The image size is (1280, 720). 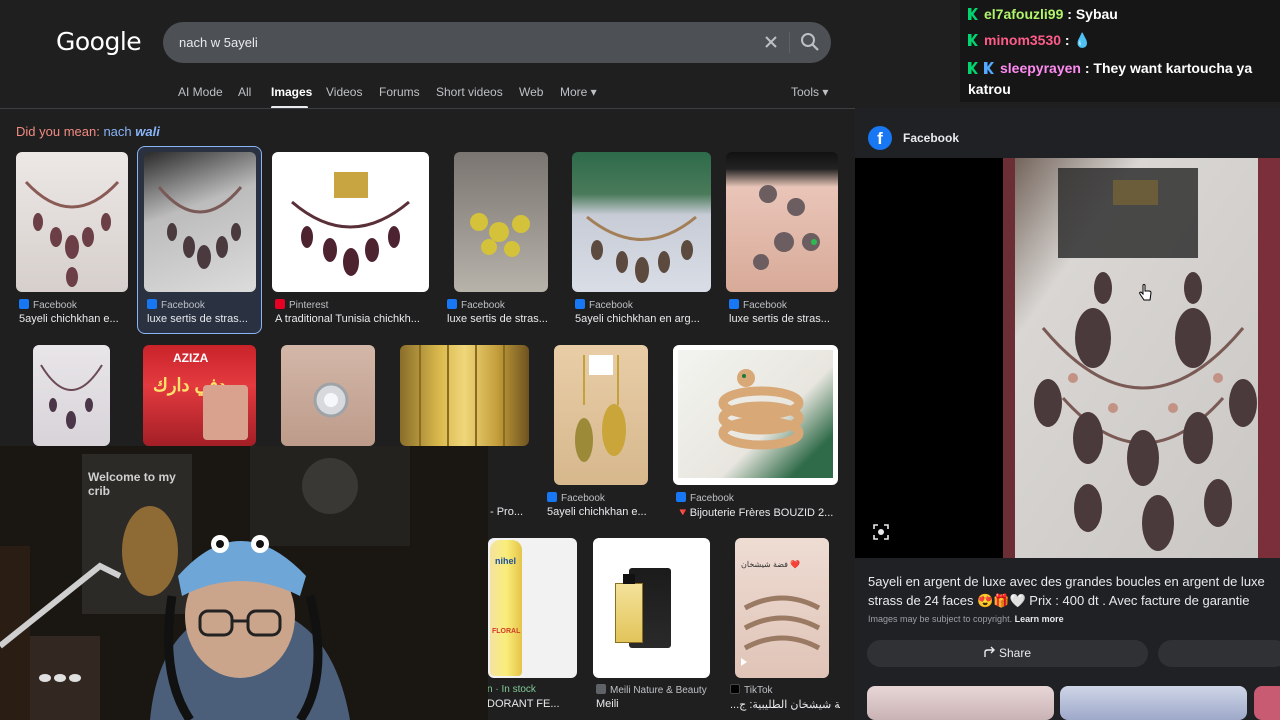 I want to click on chat-username: sleepyrayen, so click(x=1040, y=68).